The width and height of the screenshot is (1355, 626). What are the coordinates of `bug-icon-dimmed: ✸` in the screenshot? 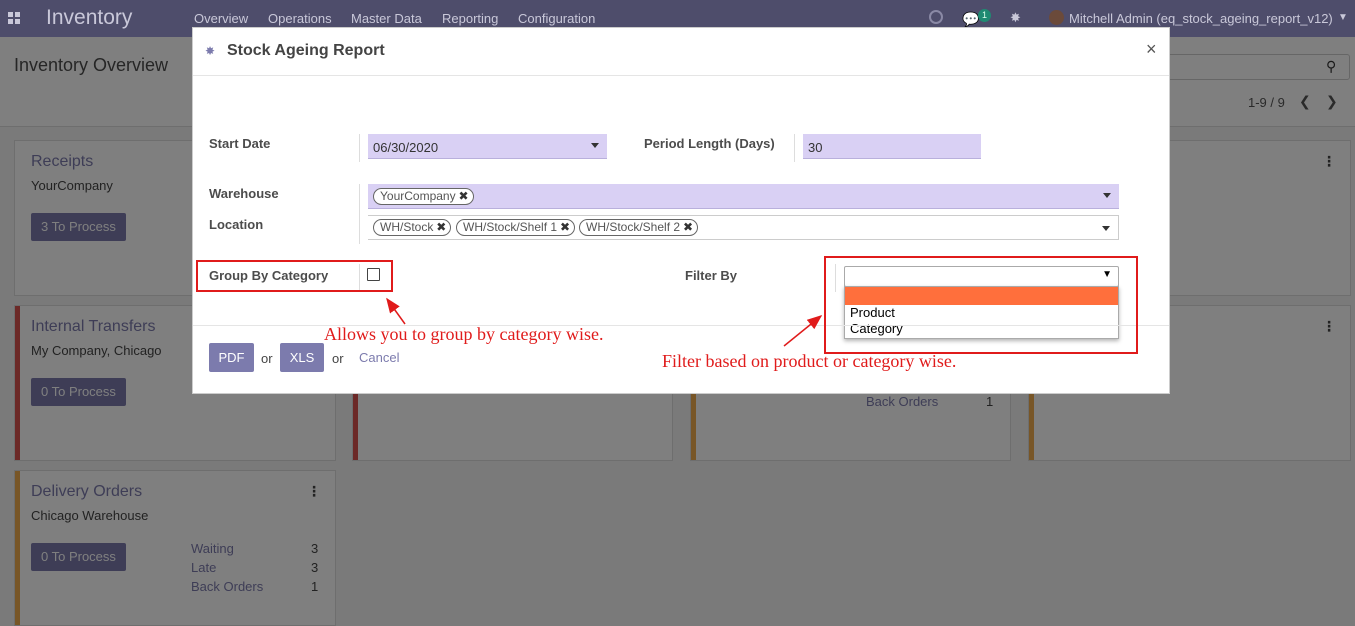 It's located at (1015, 18).